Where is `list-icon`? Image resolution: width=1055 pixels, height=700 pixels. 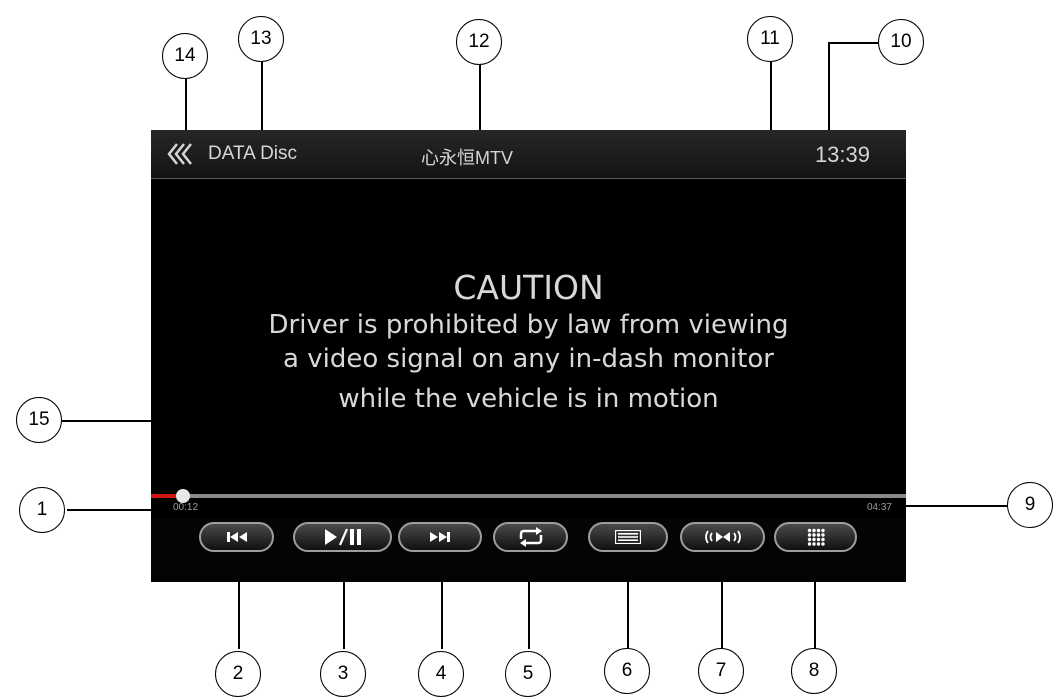 list-icon is located at coordinates (628, 537).